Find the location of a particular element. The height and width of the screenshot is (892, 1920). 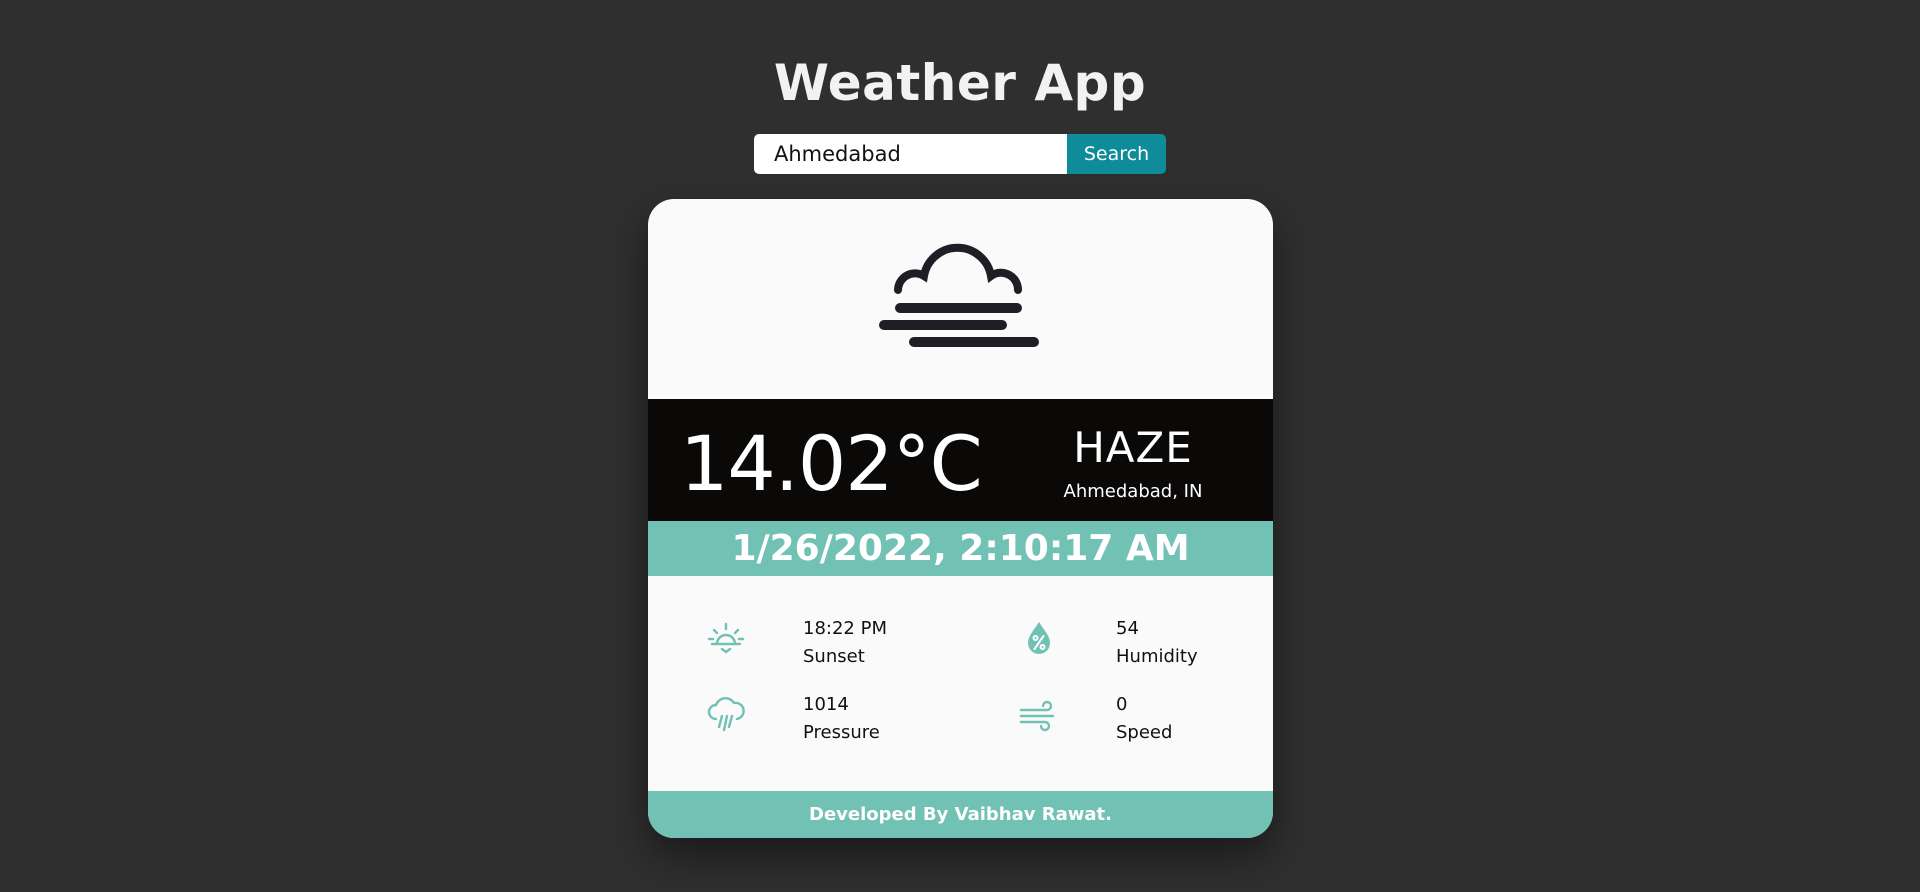

detail-sunset: 18:22 PM Sunset is located at coordinates (834, 638).